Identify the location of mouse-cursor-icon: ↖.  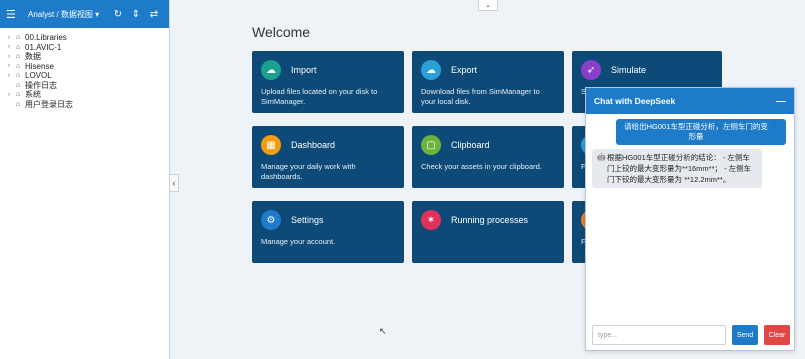
(383, 331).